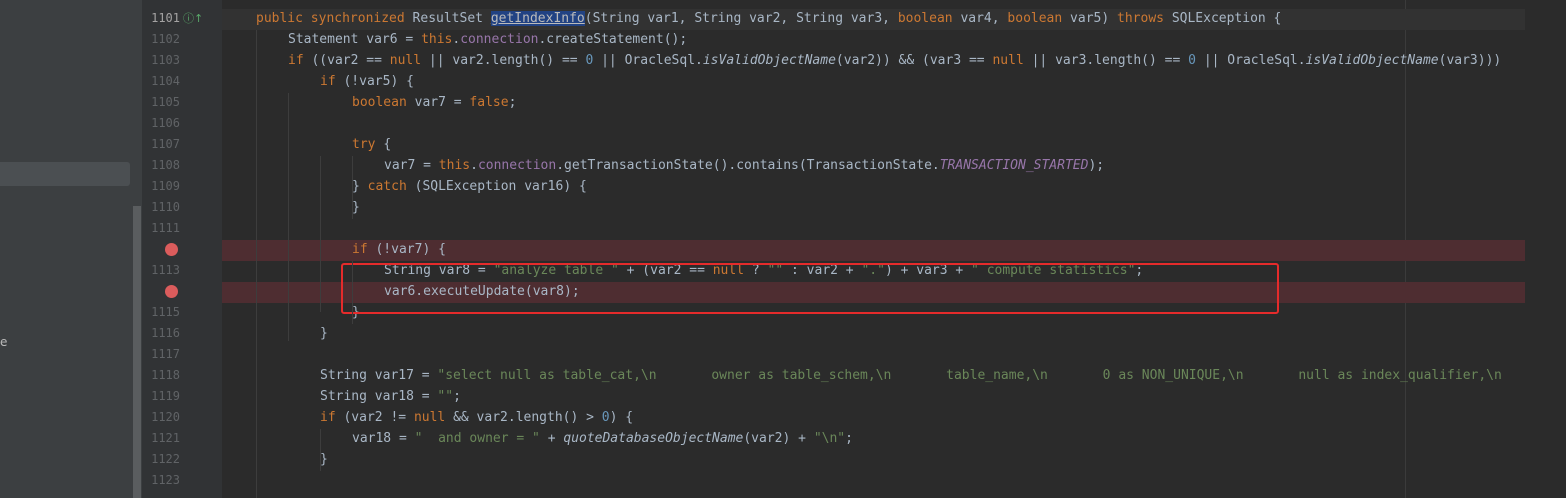 This screenshot has height=498, width=1566. Describe the element at coordinates (653, 438) in the screenshot. I see `code-token: quoteDatabaseObjectName` at that location.